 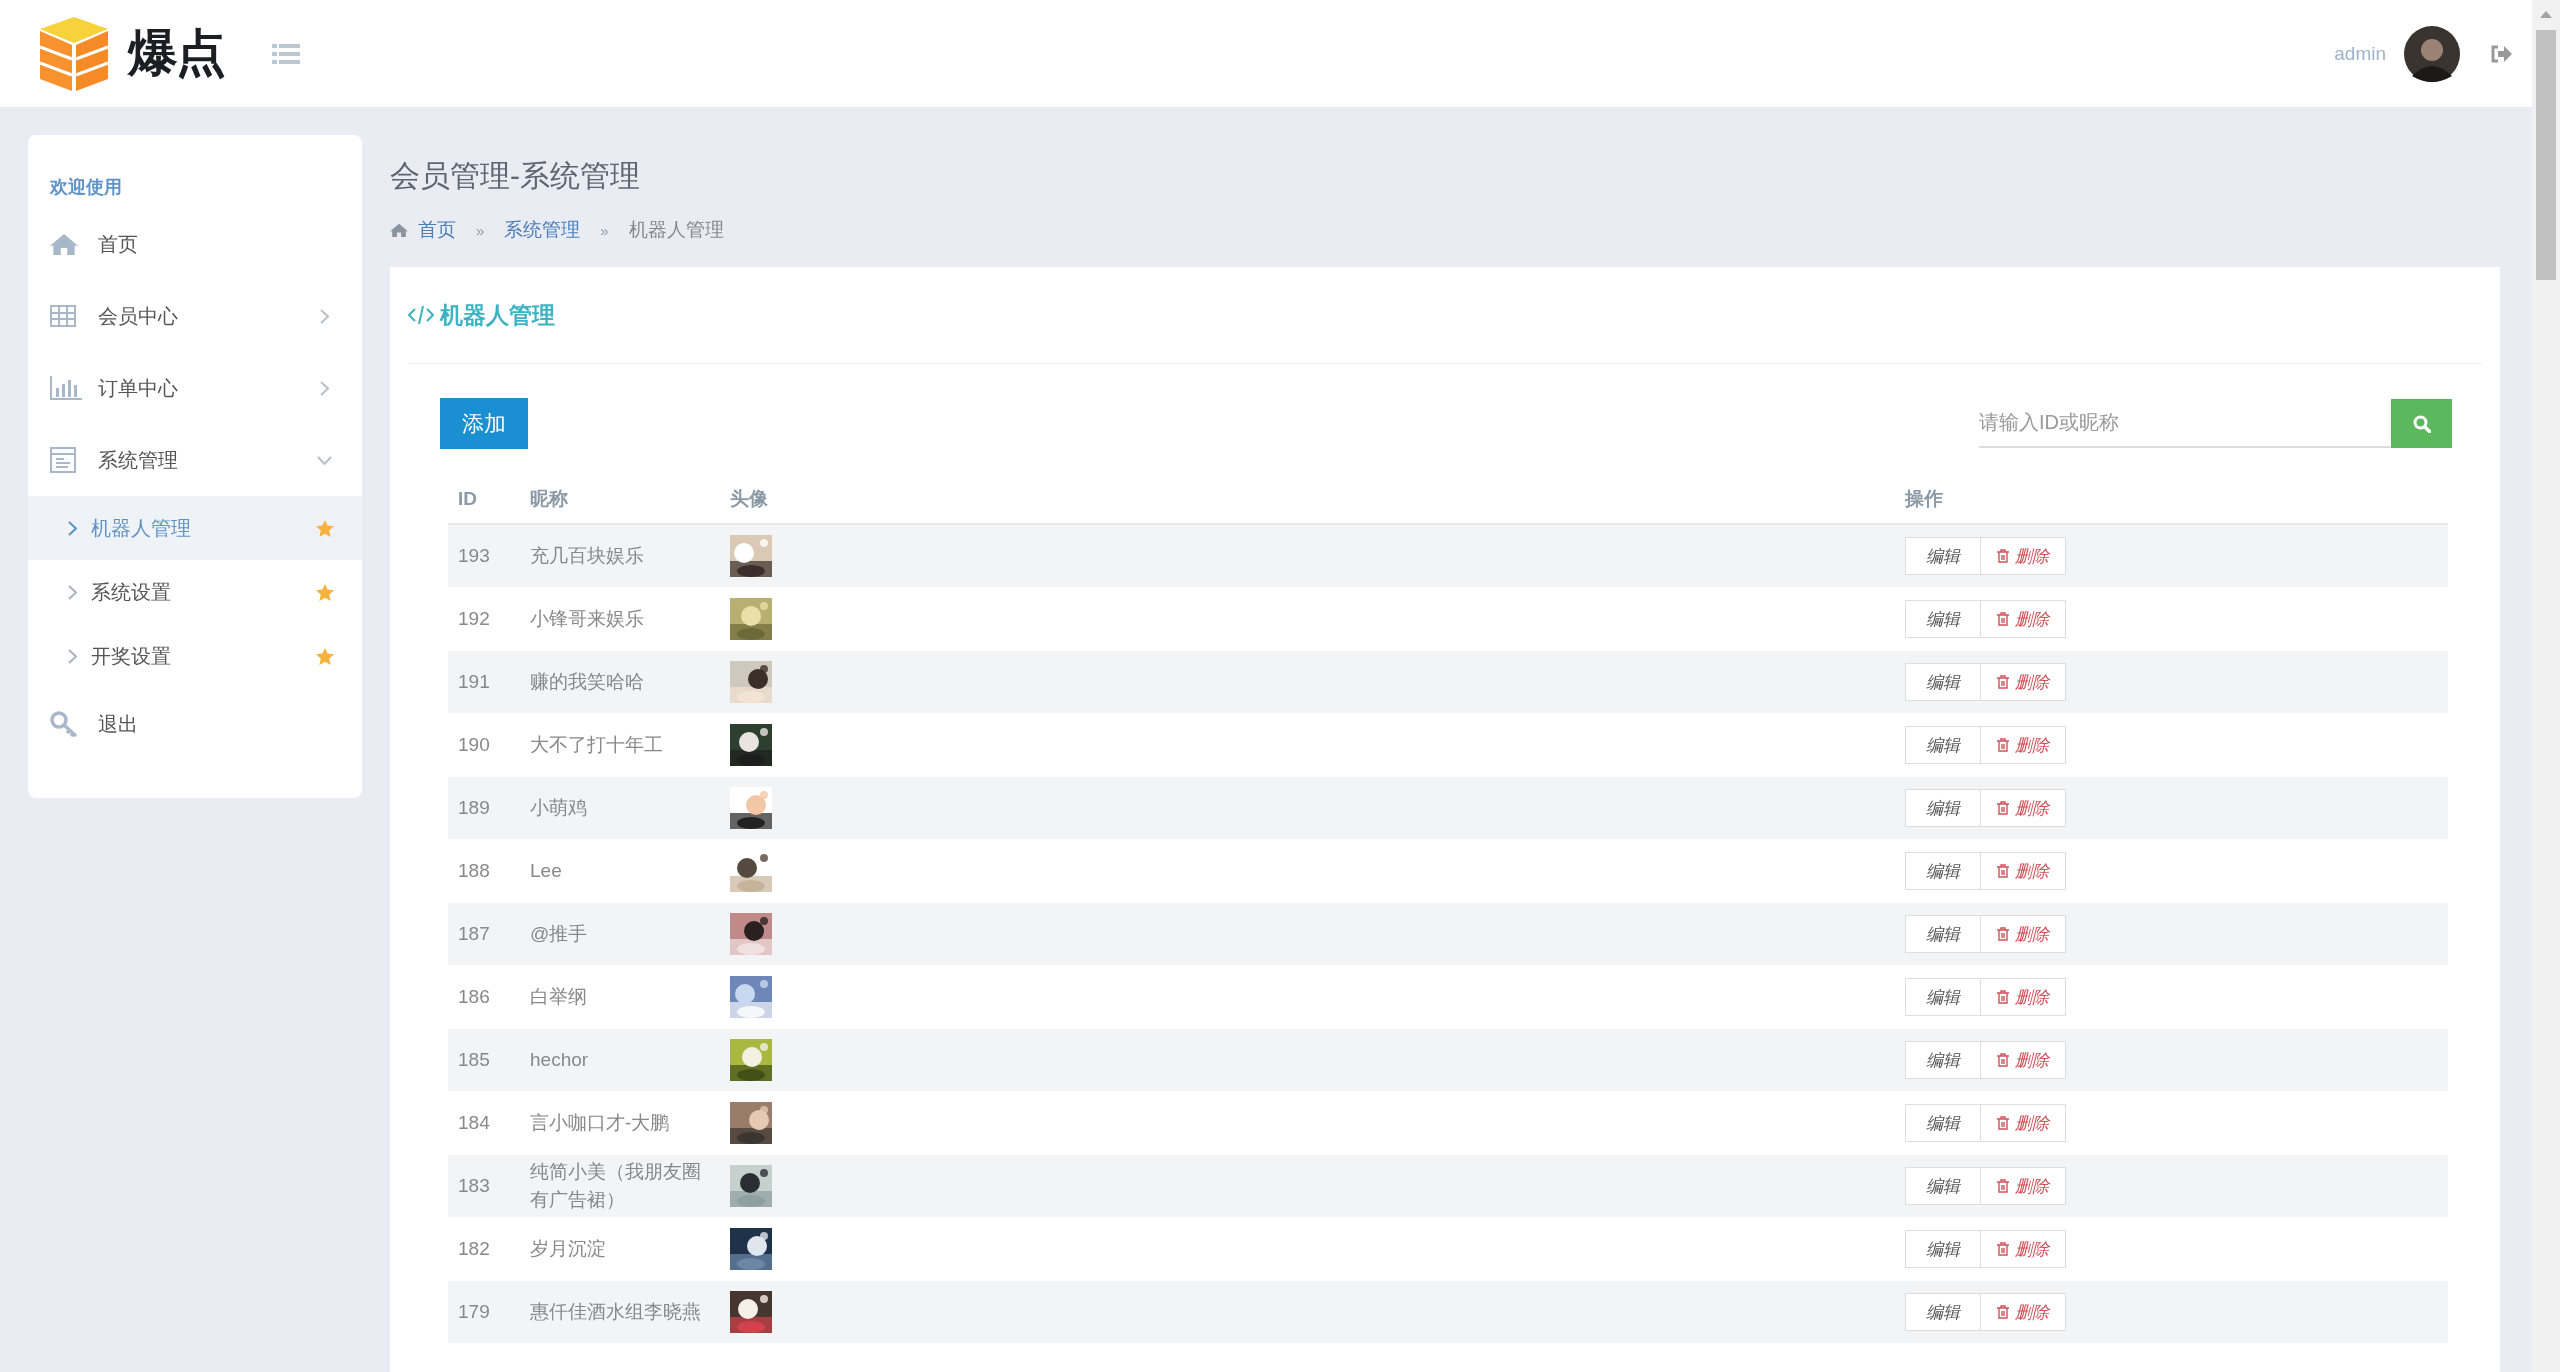 What do you see at coordinates (286, 53) in the screenshot?
I see `menu-icon` at bounding box center [286, 53].